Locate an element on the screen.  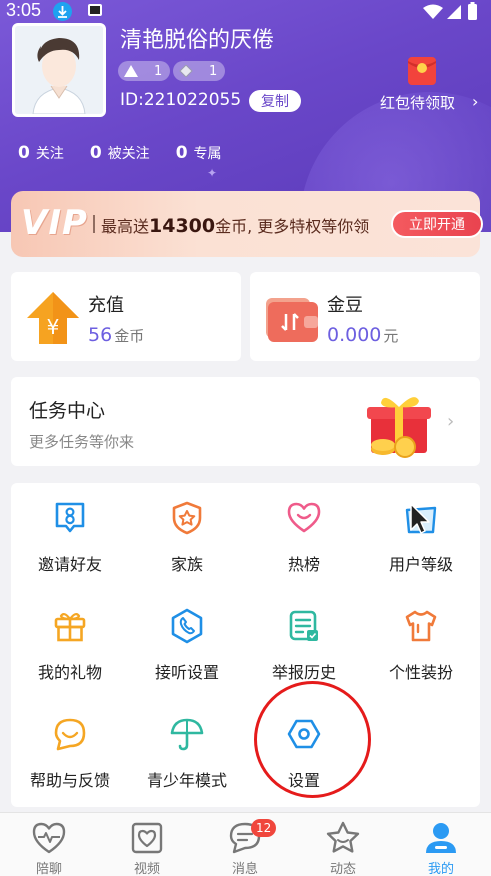
task-center-card: 任务中心 更多任务等你来 › is located at coordinates (245, 421).